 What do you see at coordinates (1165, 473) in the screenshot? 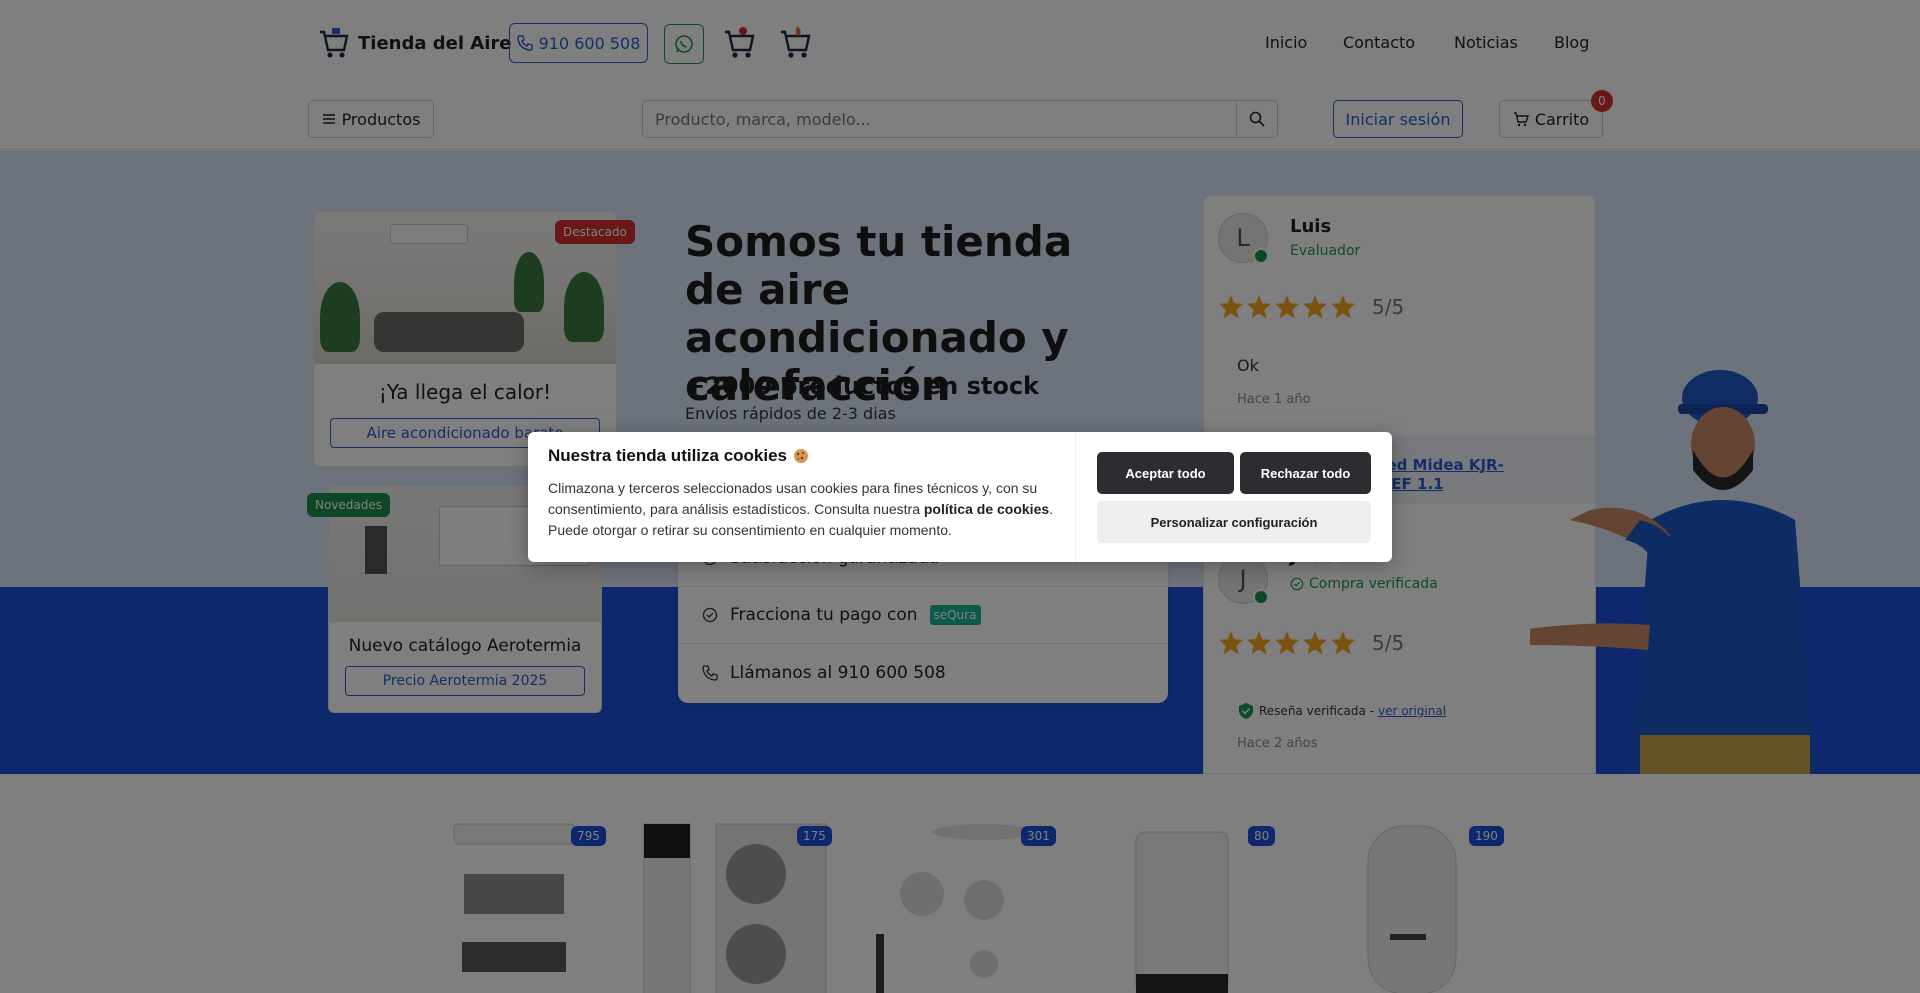
I see `accept-all-button: Aceptar todo` at bounding box center [1165, 473].